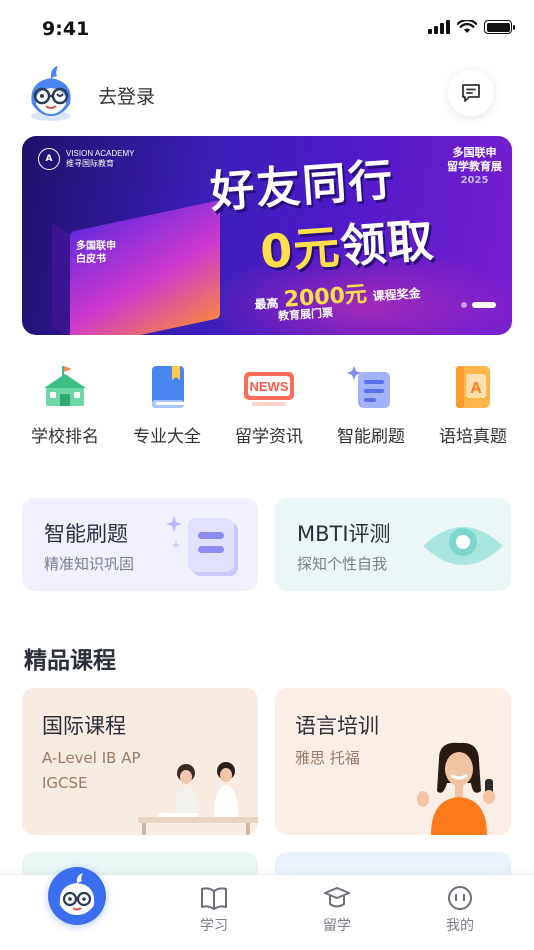 This screenshot has height=950, width=534. I want to click on brand-name: VISION ACADEMY, so click(100, 153).